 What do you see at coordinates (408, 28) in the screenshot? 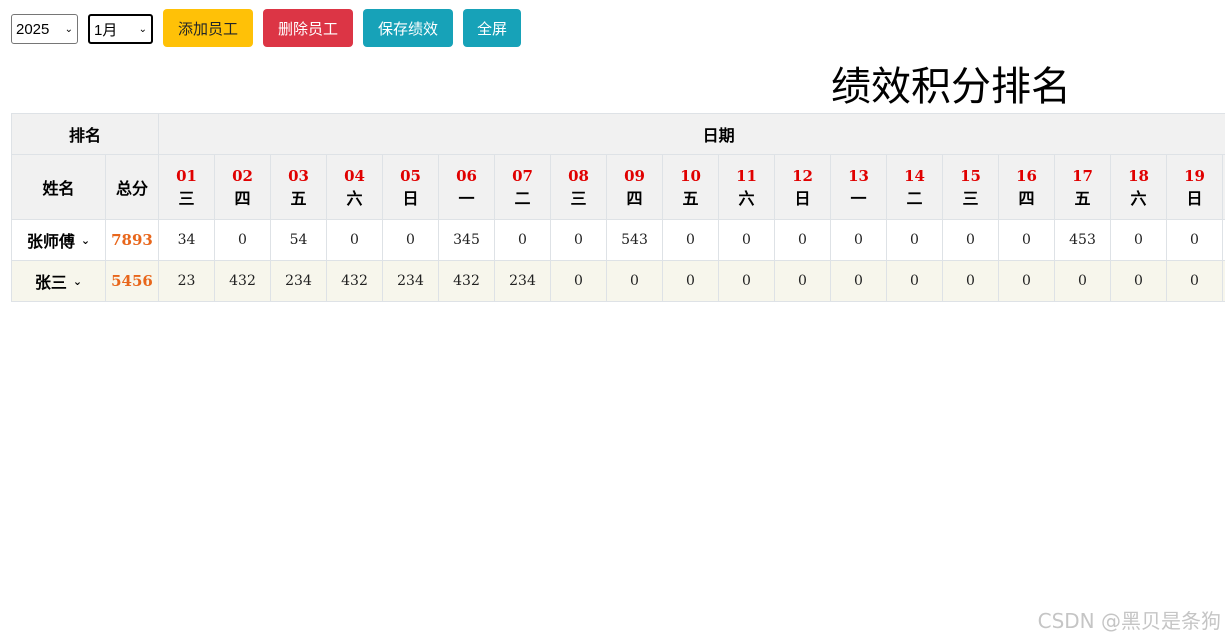
I see `save-performance-button: 保存绩效` at bounding box center [408, 28].